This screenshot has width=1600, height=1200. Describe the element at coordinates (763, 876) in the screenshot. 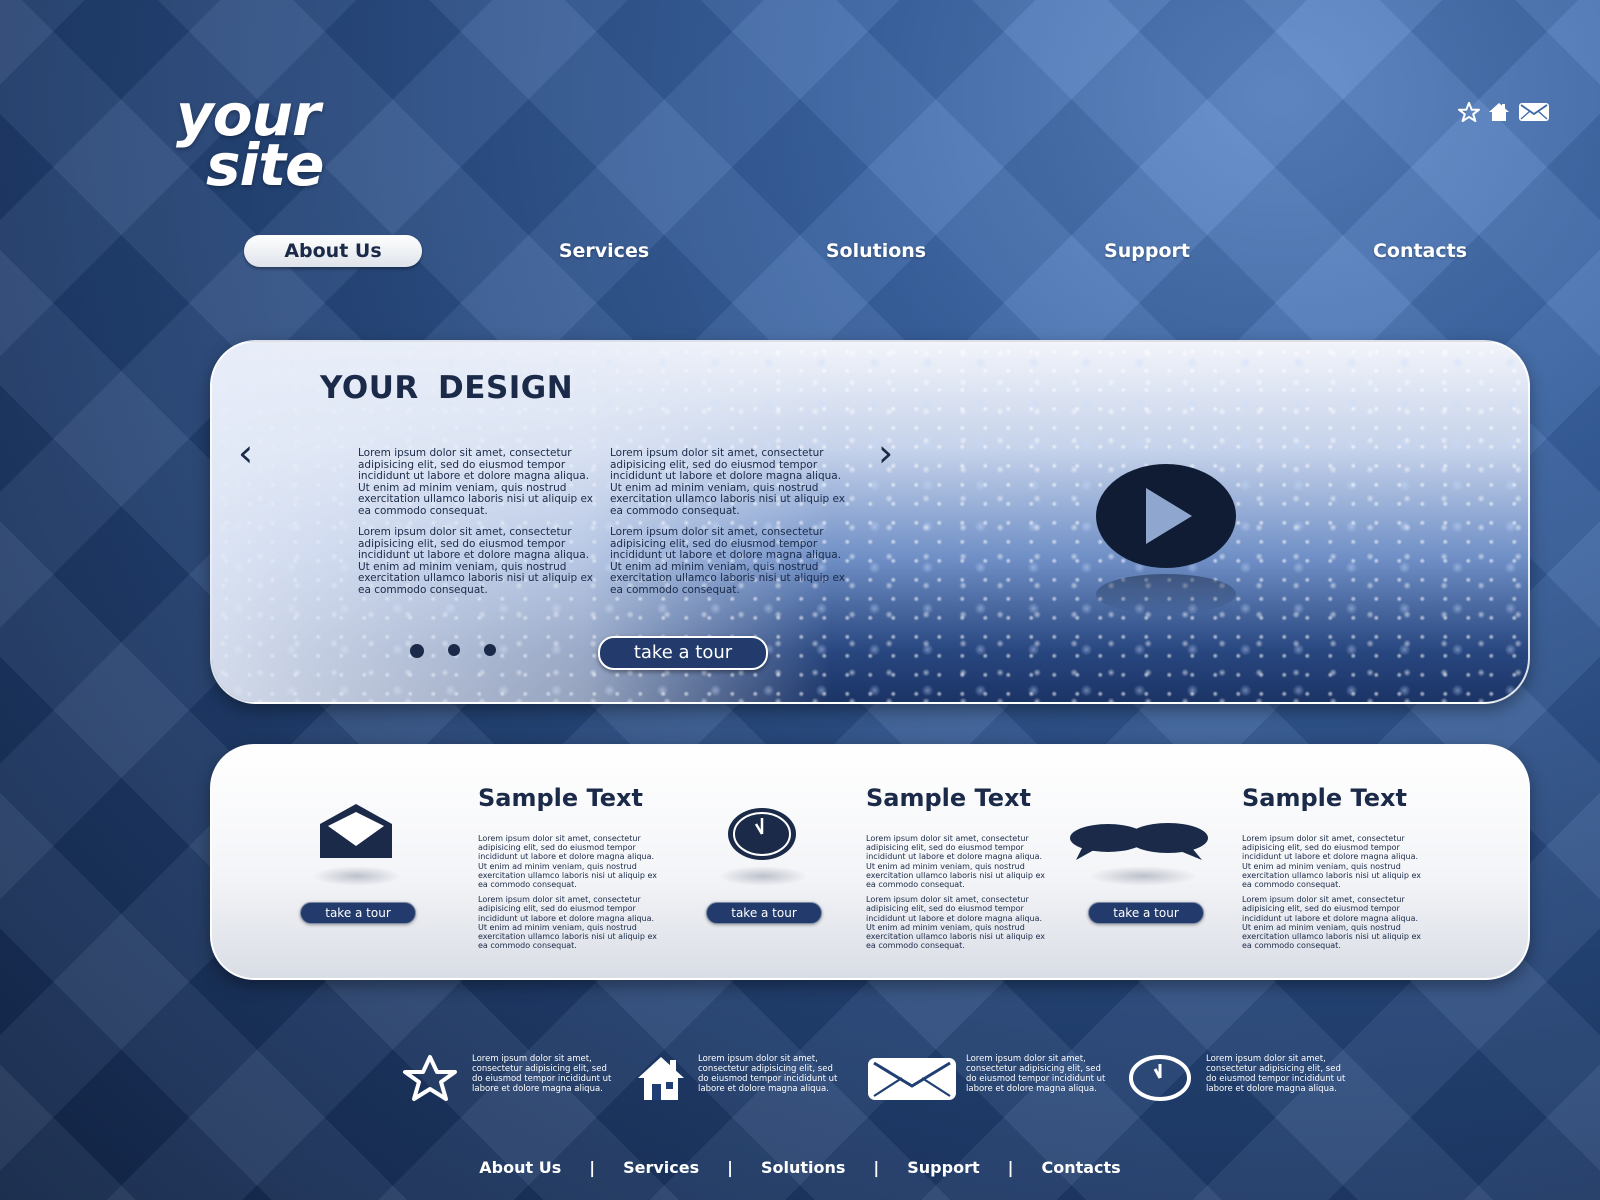

I see `clock-reflection` at that location.